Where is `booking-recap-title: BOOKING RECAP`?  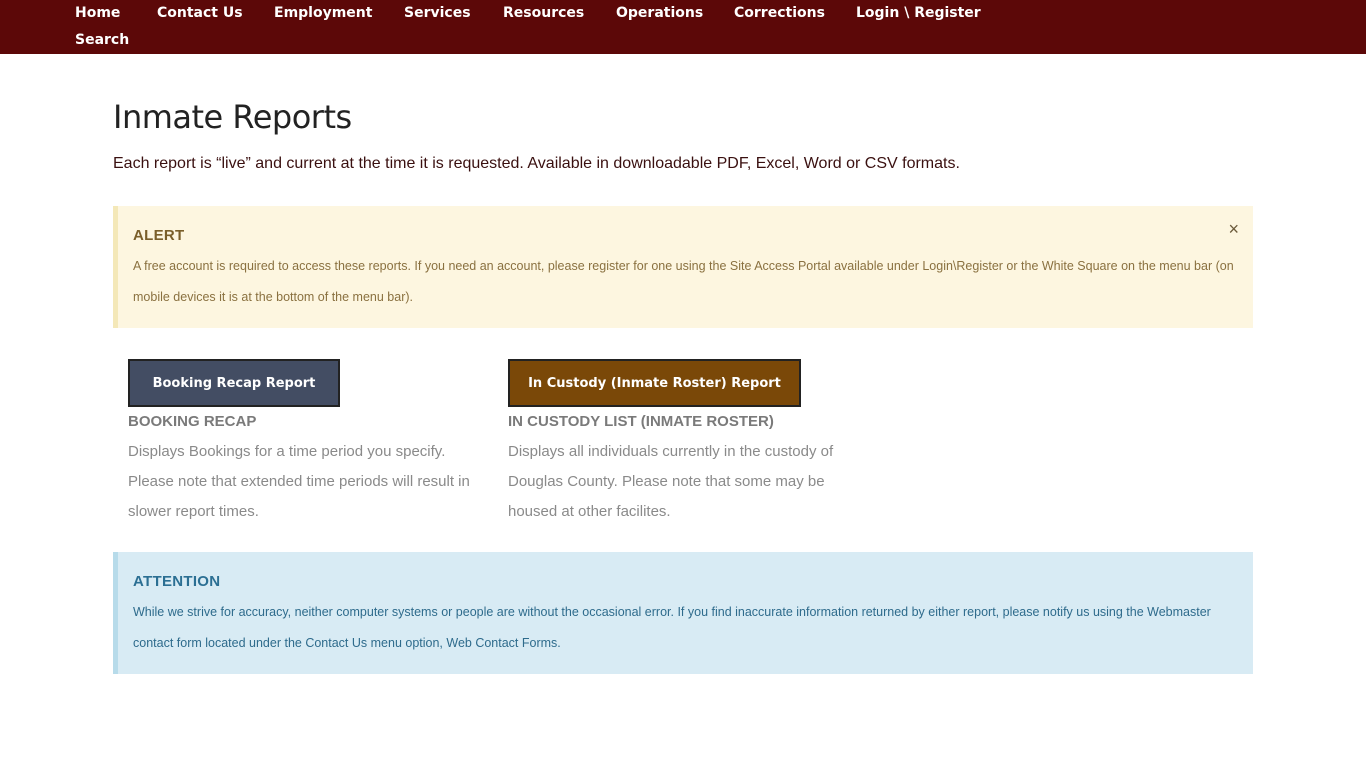
booking-recap-title: BOOKING RECAP is located at coordinates (192, 421).